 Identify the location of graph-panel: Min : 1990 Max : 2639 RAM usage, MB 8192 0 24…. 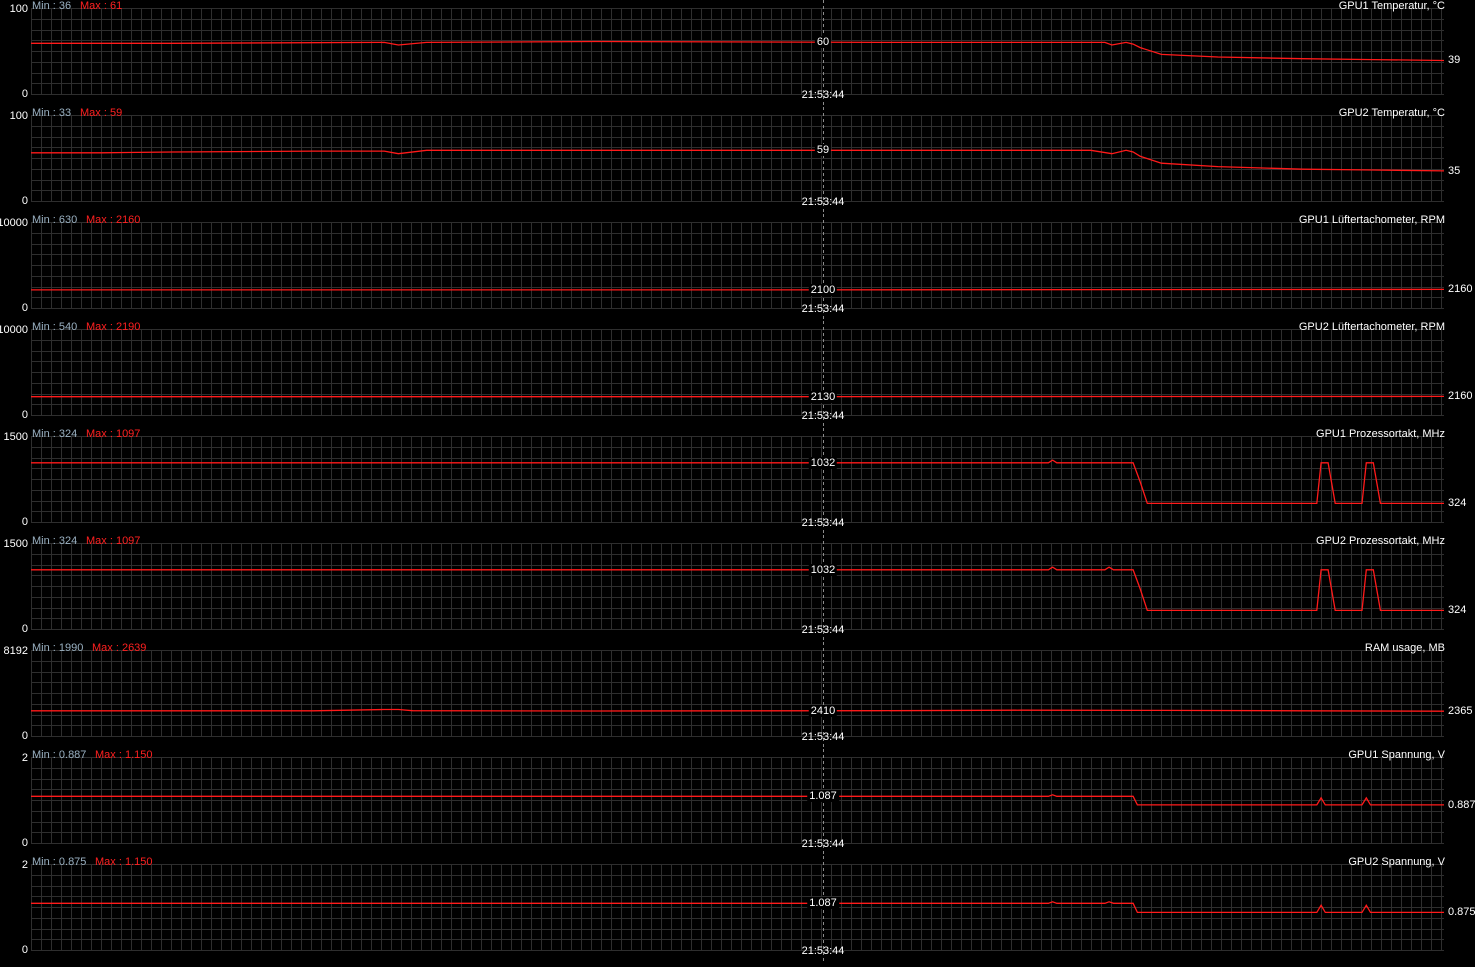
(737, 695).